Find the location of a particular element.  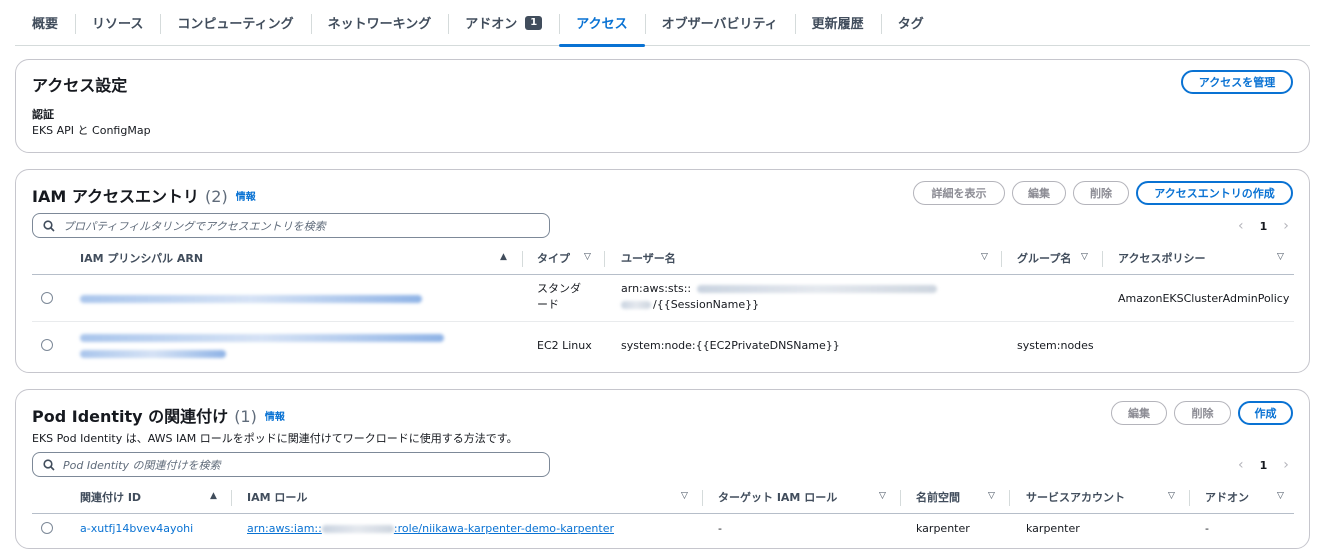

username-cell: system:node:{{EC2PrivateDNSName}} is located at coordinates (730, 345).